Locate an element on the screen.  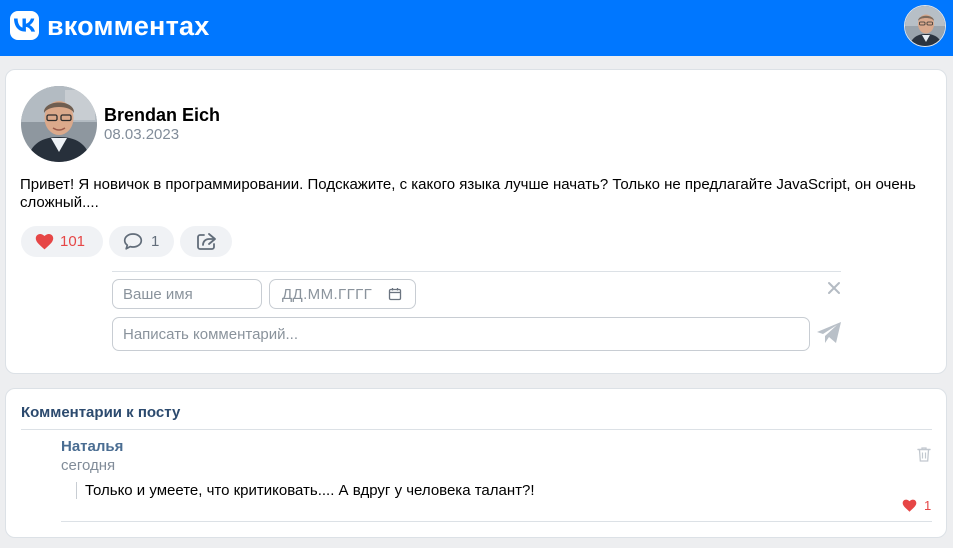
name-input is located at coordinates (187, 294).